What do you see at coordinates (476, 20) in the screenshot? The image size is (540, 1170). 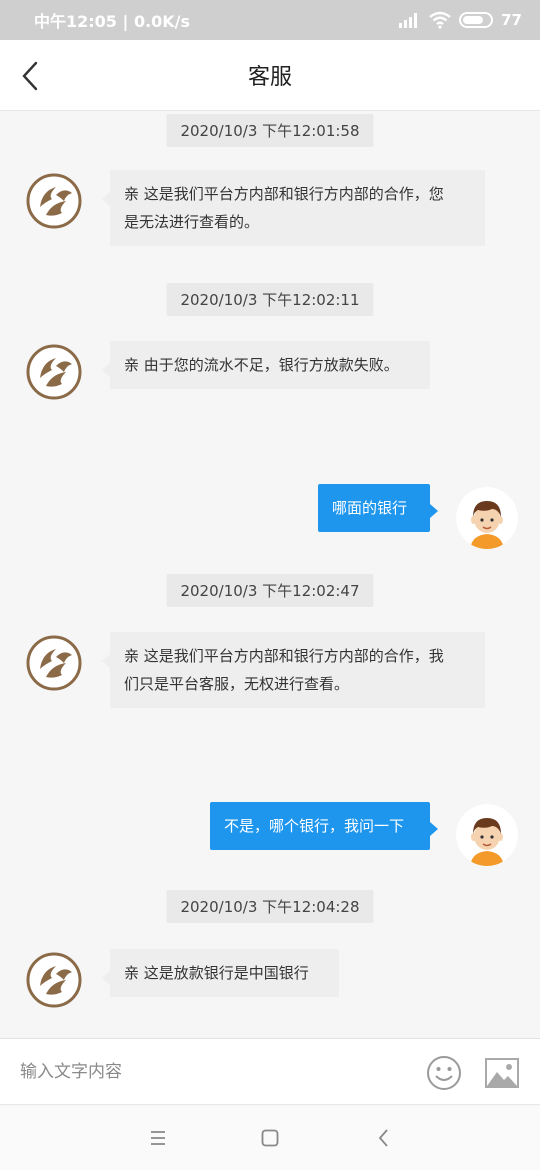 I see `battery-icon` at bounding box center [476, 20].